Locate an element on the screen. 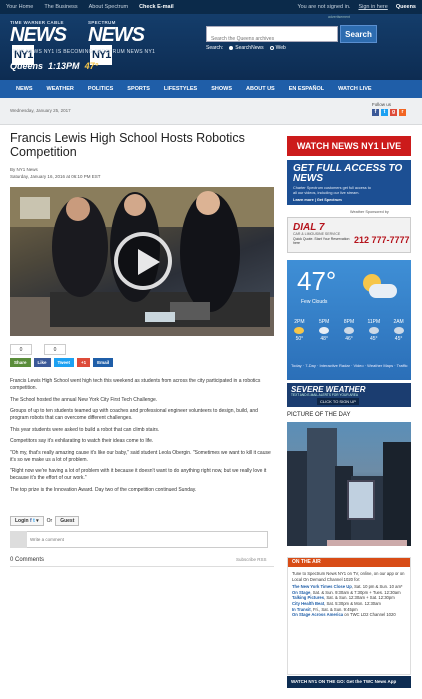 This screenshot has width=422, height=699. article-author: By NY1 News is located at coordinates (24, 169).